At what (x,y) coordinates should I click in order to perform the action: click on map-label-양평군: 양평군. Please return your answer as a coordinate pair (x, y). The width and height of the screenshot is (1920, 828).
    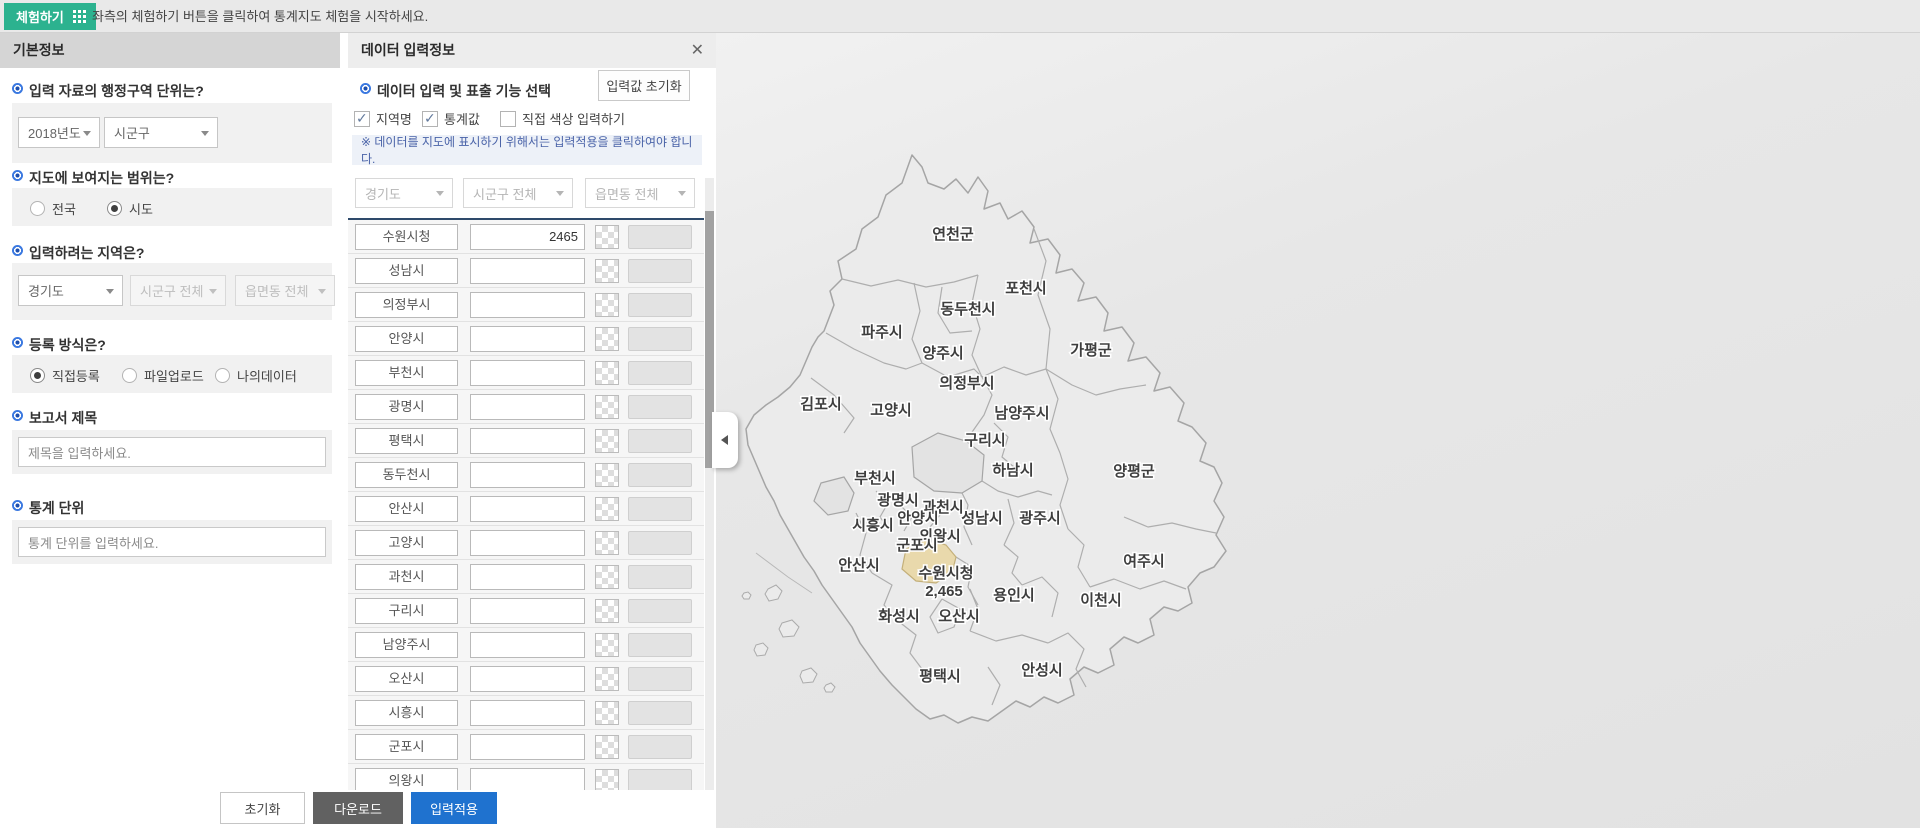
    Looking at the image, I should click on (1134, 470).